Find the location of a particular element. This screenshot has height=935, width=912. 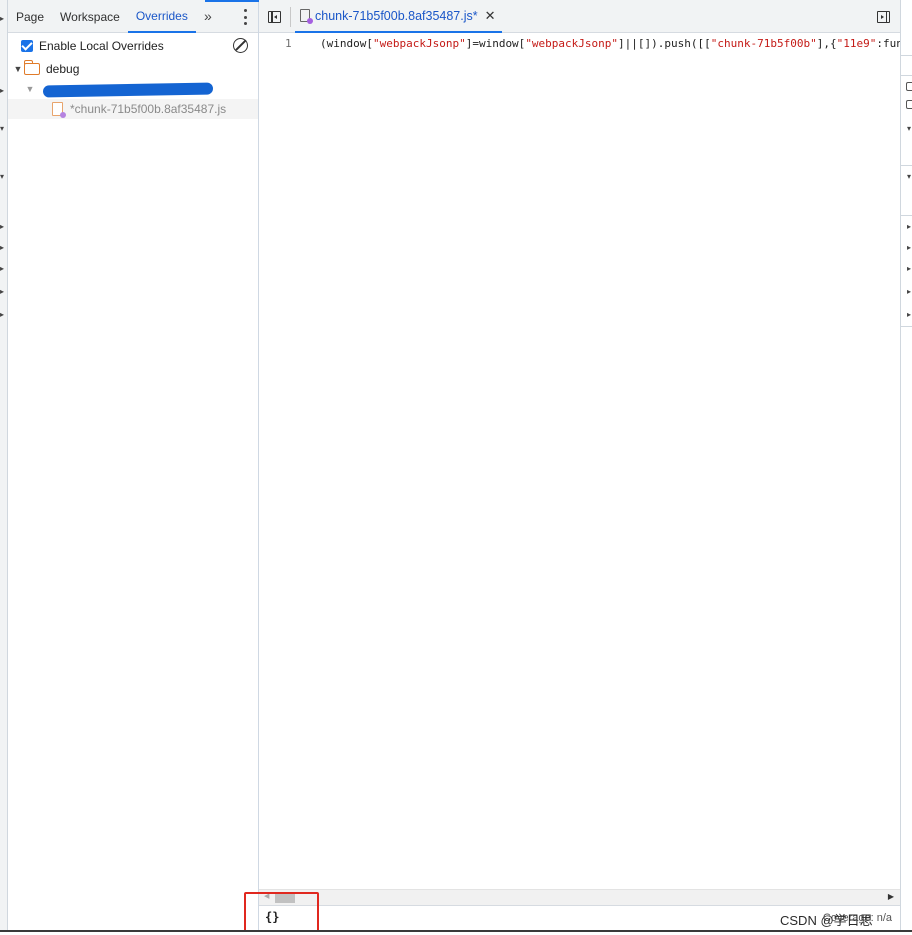

code-token: "chunk-71b5f00b" is located at coordinates (763, 43).